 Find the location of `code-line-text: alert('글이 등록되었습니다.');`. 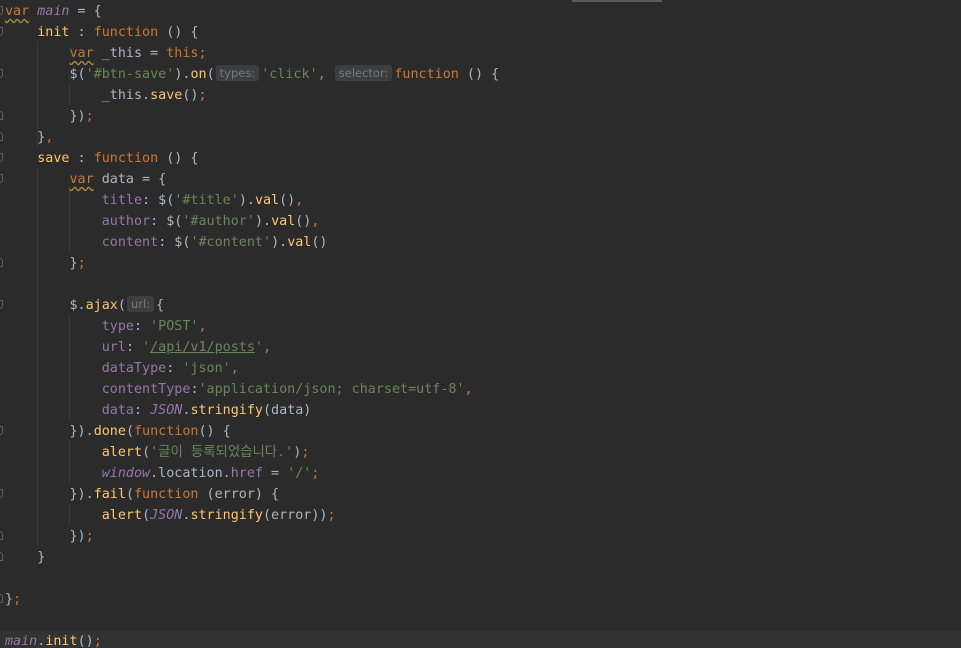

code-line-text: alert('글이 등록되었습니다.'); is located at coordinates (205, 452).